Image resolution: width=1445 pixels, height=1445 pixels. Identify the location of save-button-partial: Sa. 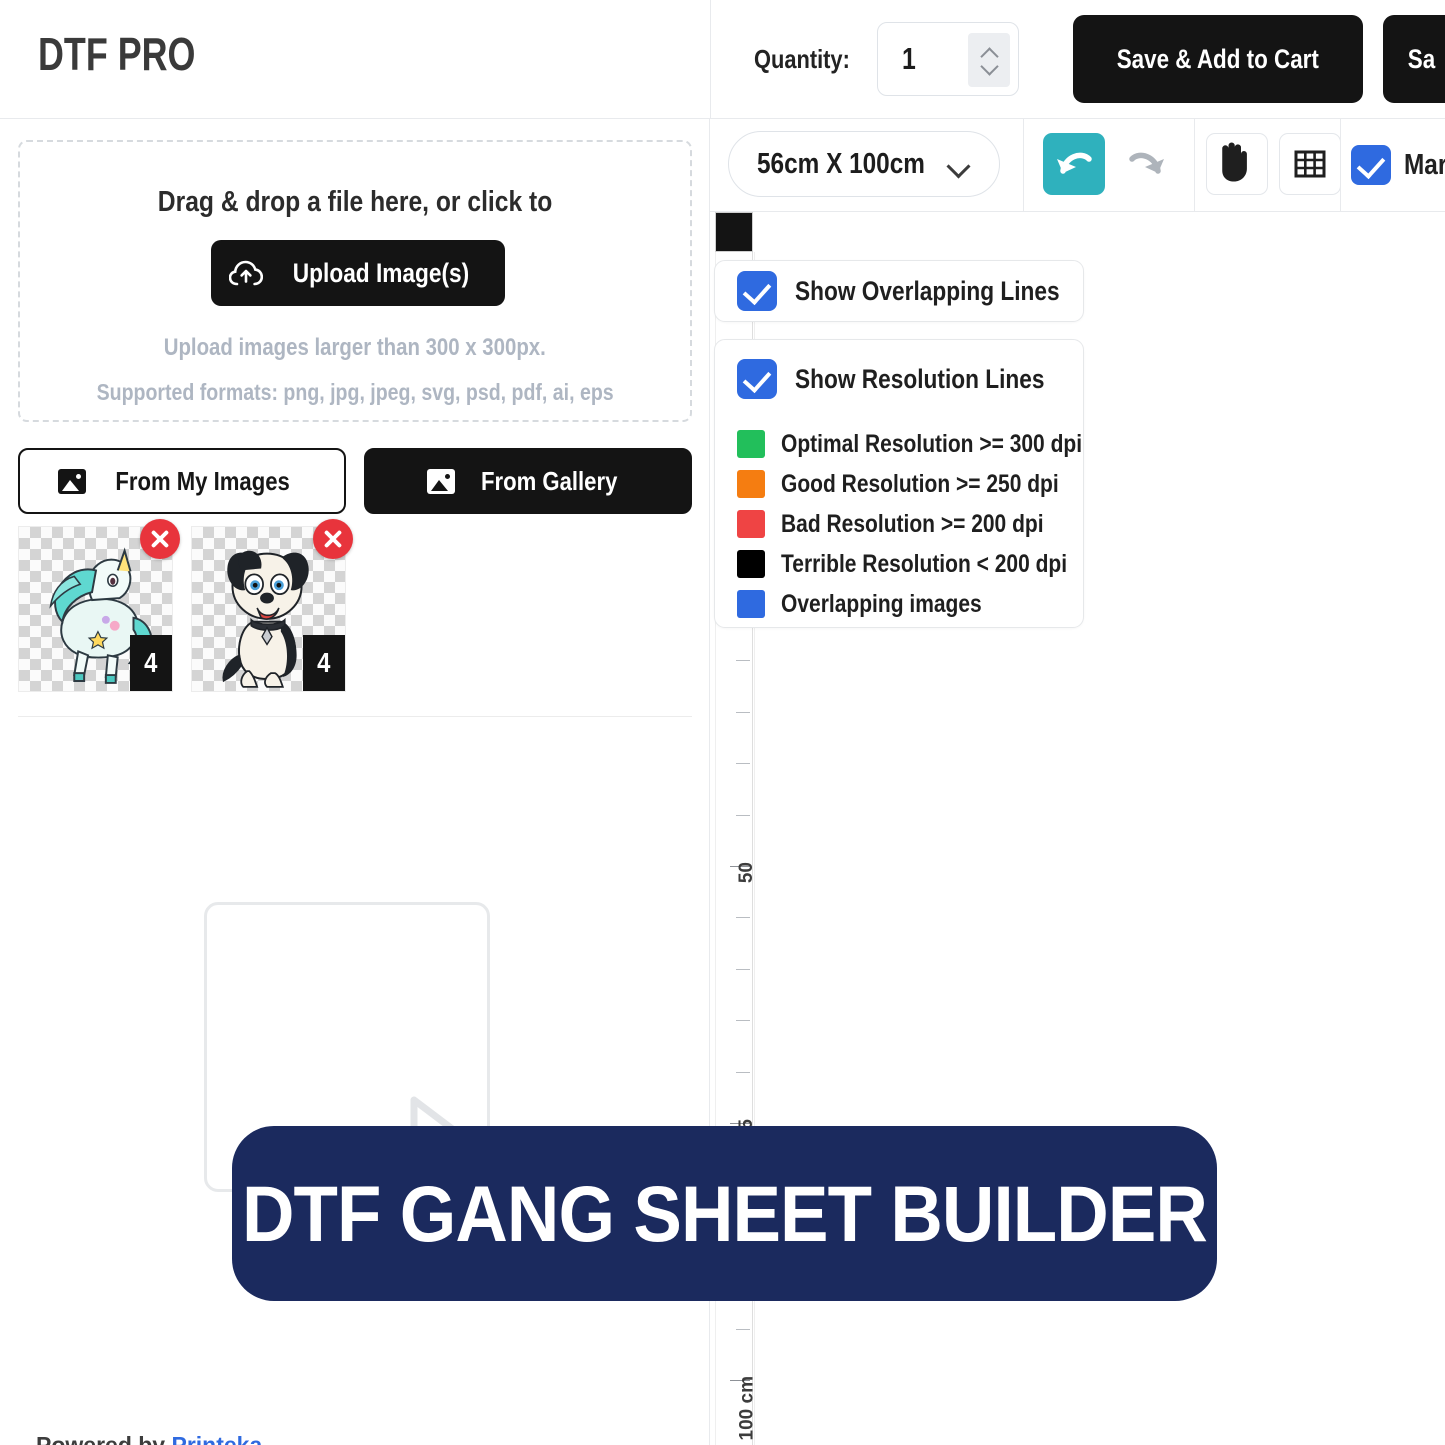
(1414, 59).